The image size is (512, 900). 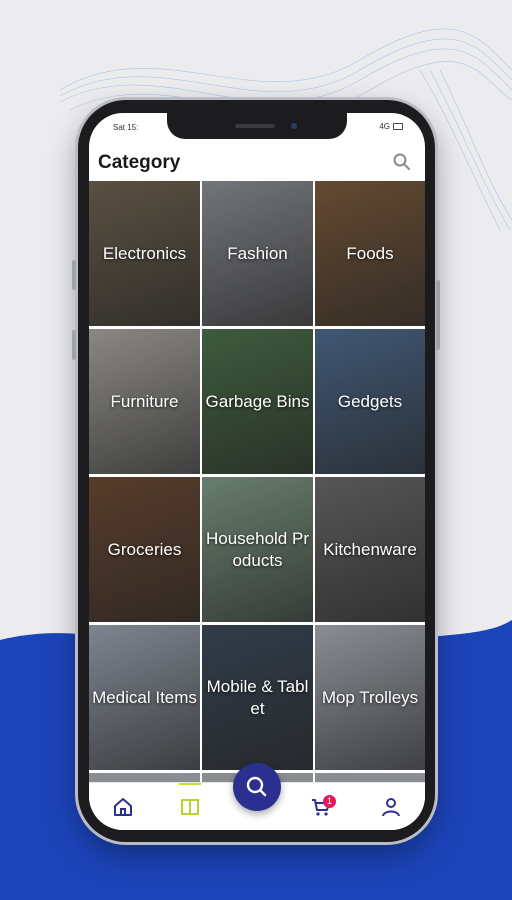 I want to click on category-tile: Garbage Bins, so click(x=257, y=401).